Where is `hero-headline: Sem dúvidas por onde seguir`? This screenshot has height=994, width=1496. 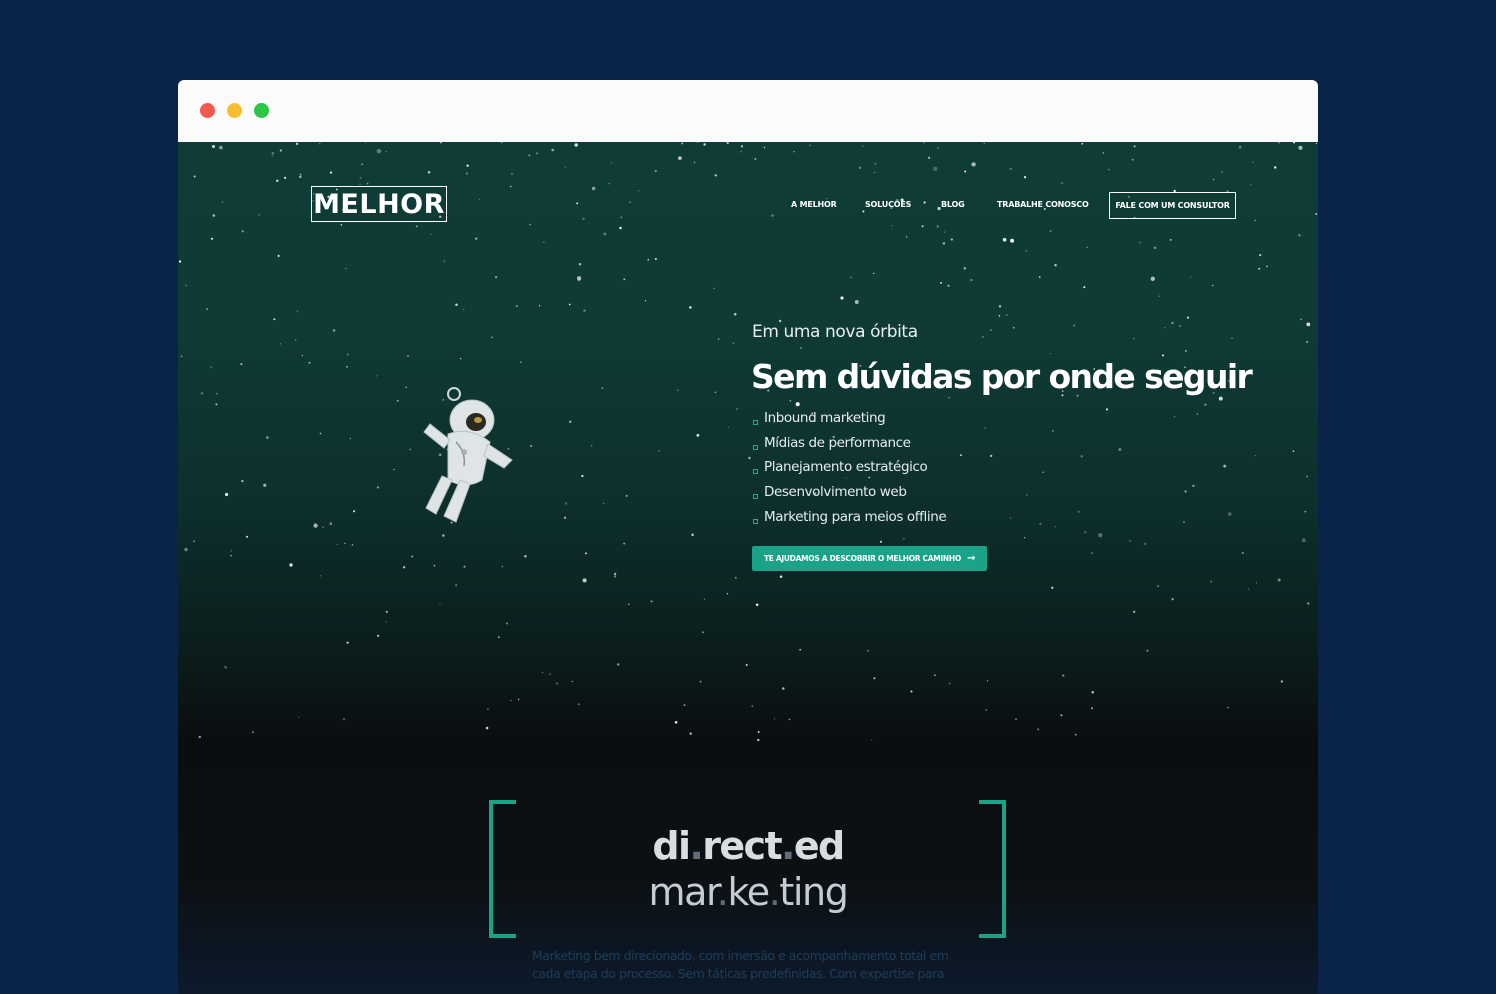 hero-headline: Sem dúvidas por onde seguir is located at coordinates (1002, 376).